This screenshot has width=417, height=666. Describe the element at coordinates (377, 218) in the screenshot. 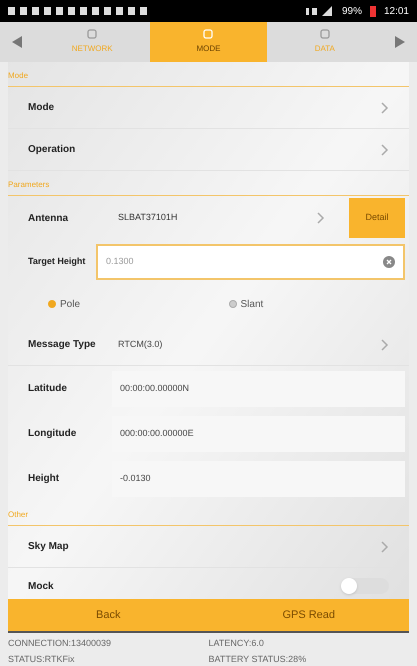

I see `detail-button: Detail` at that location.